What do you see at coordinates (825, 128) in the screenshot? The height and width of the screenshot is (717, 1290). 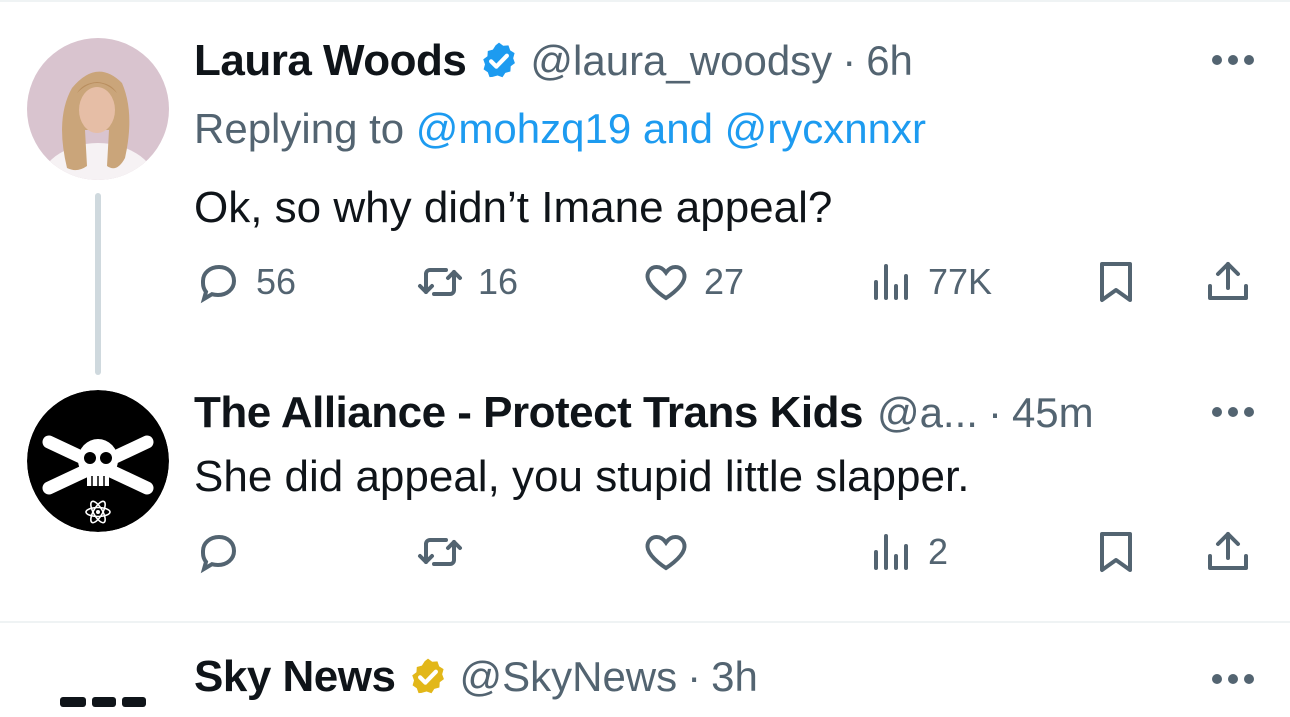 I see `mention-link: @rycxnnxr` at bounding box center [825, 128].